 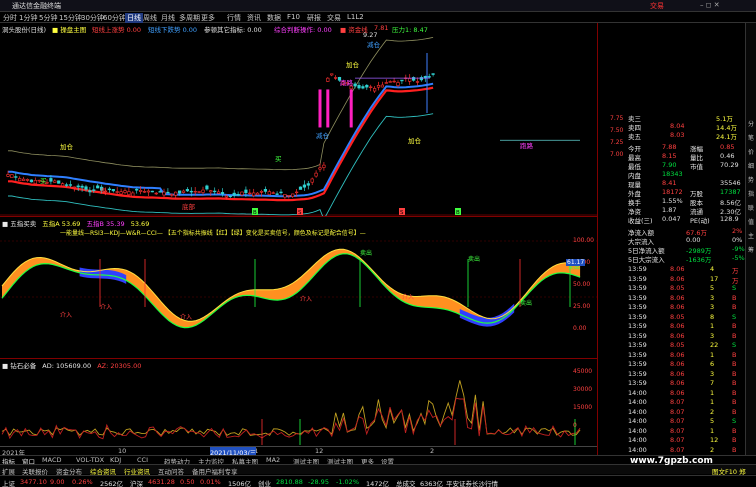 I want to click on indicator-tab-9: MA2, so click(x=273, y=460).